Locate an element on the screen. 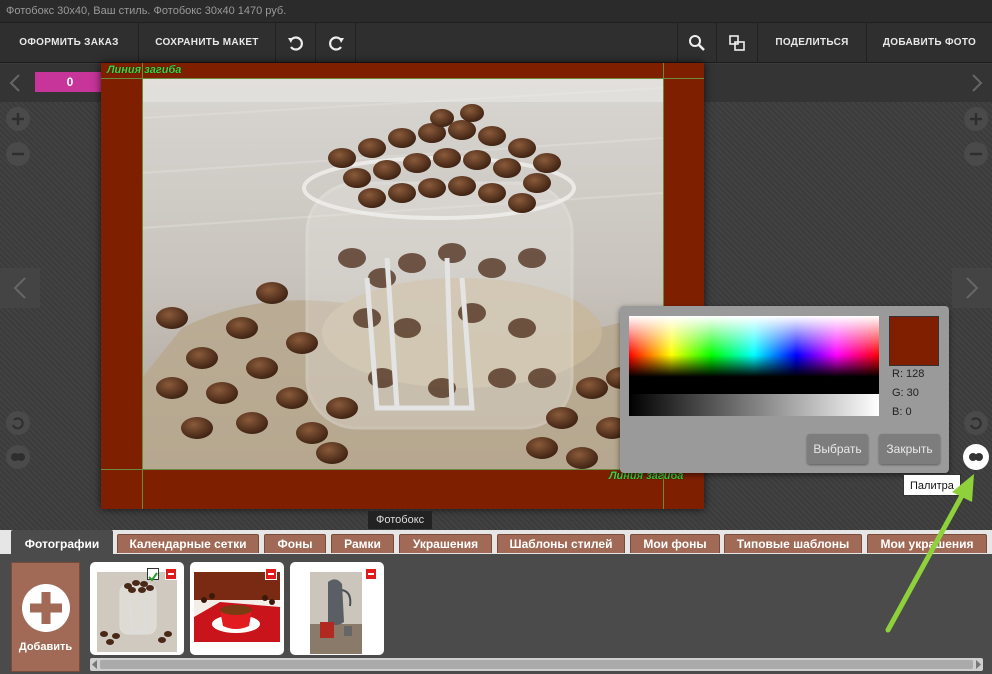  zoom-in-left-button is located at coordinates (18, 119).